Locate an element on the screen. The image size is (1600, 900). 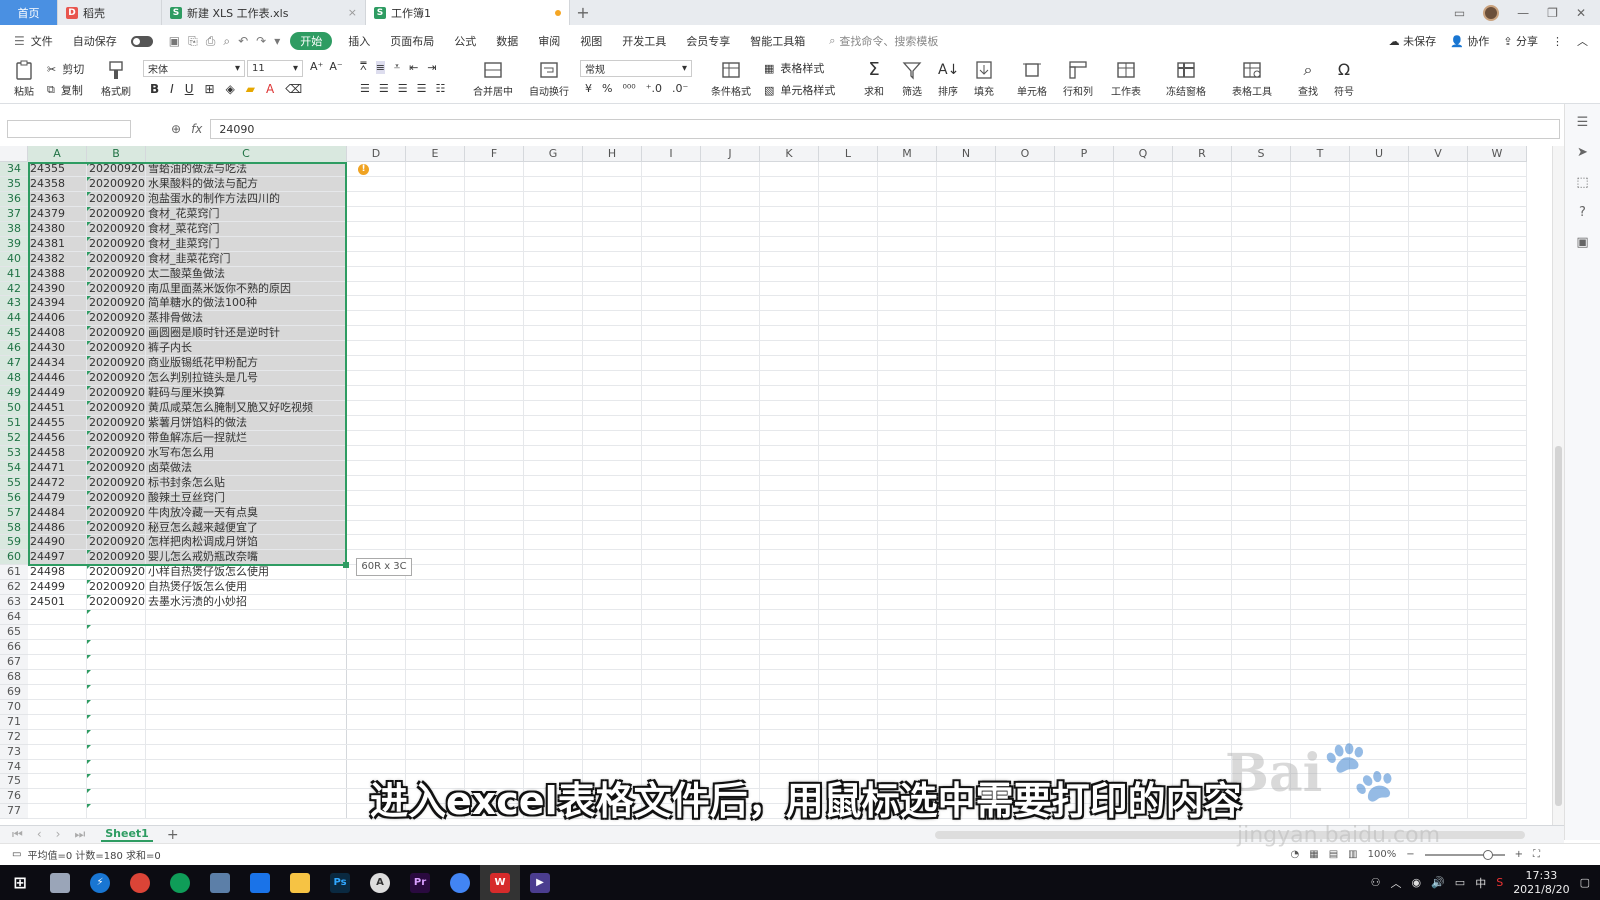
window-layout-icon: ▭ is located at coordinates (1459, 13).